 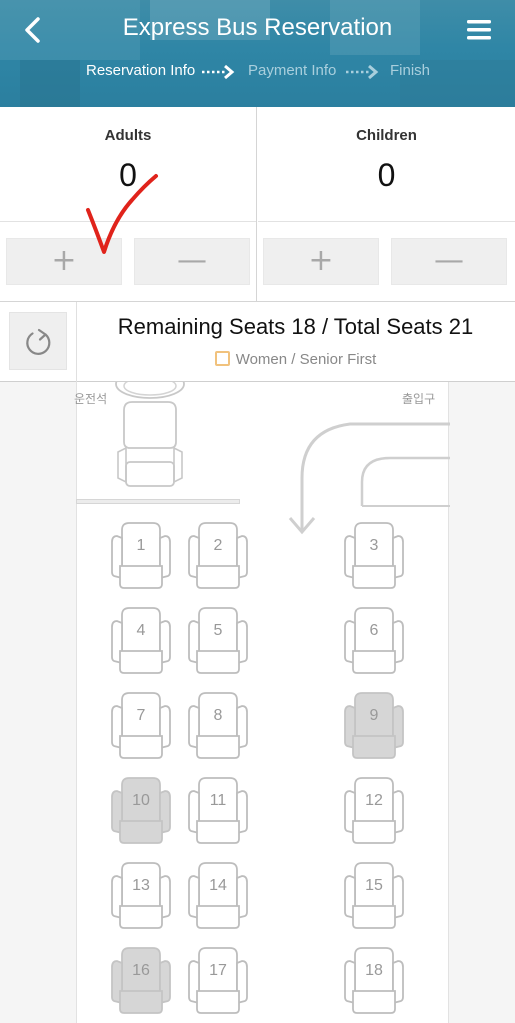 I want to click on adults-label: Adults, so click(x=128, y=135).